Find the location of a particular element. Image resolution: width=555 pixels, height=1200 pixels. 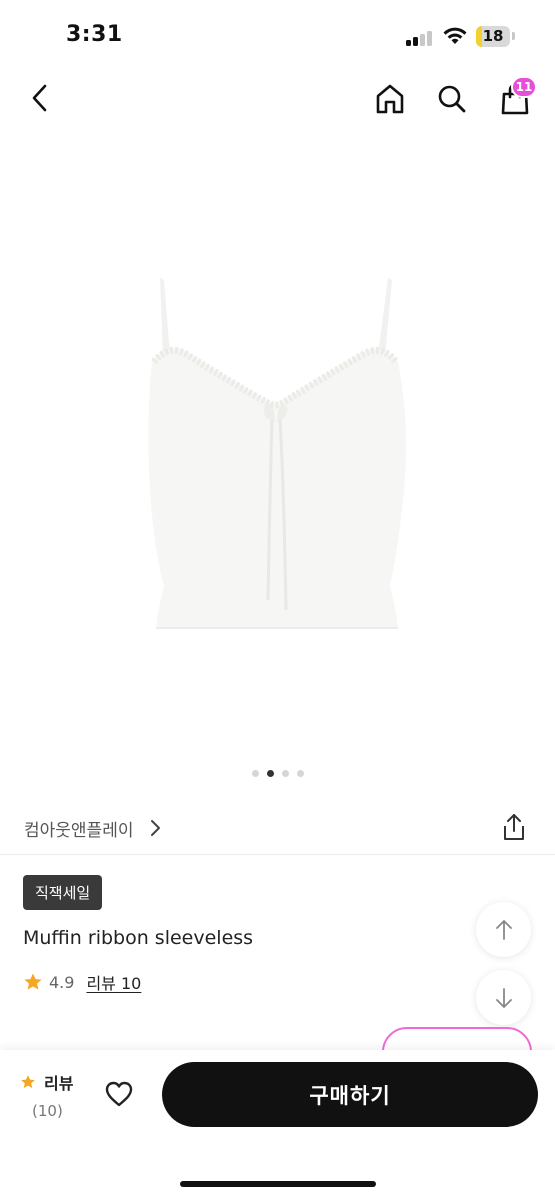

home-indicator is located at coordinates (278, 1184).